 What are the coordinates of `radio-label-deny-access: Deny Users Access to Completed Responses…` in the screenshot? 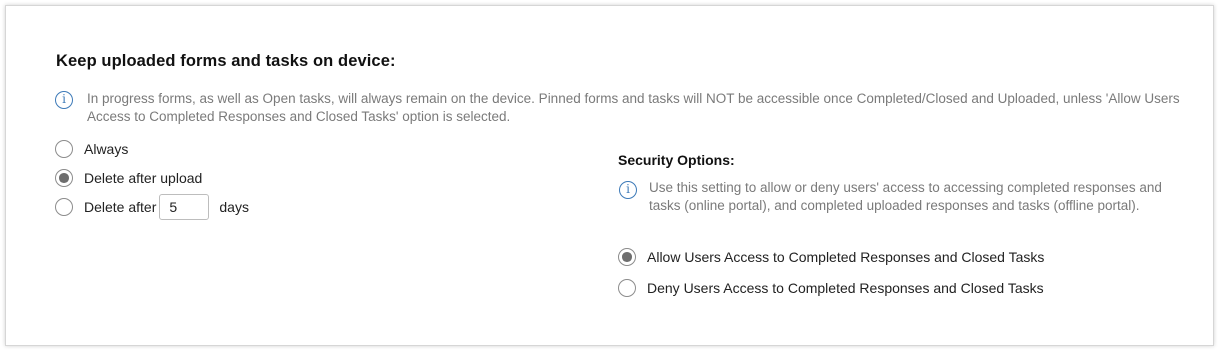 It's located at (845, 288).